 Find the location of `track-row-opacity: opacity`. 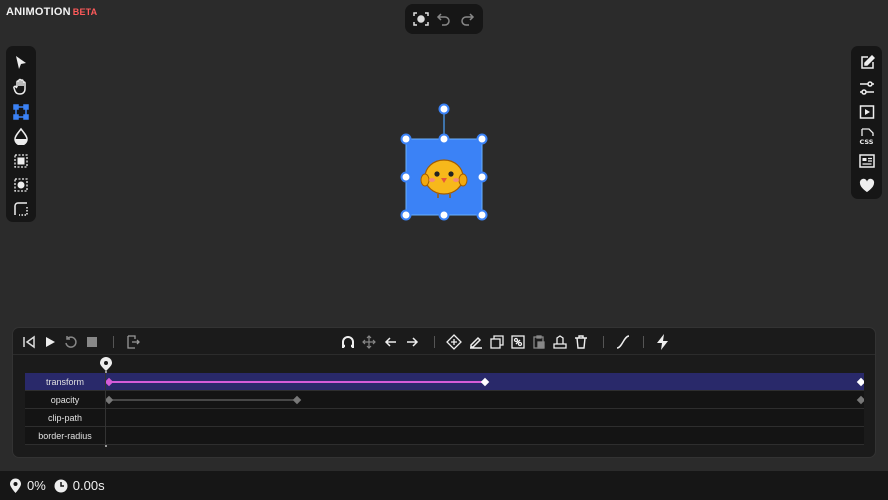

track-row-opacity: opacity is located at coordinates (444, 400).